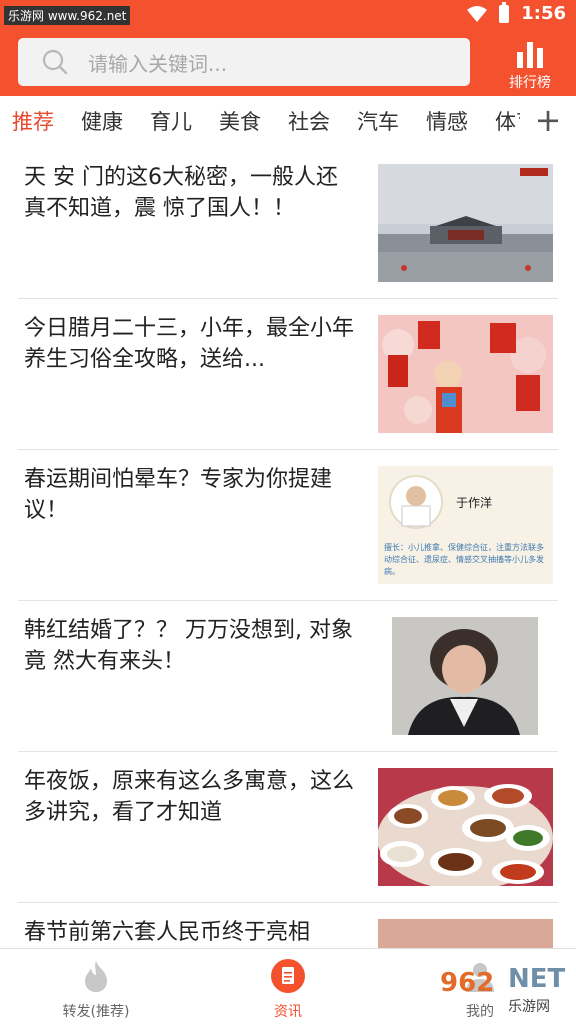  Describe the element at coordinates (447, 121) in the screenshot. I see `tab-emotion: 情感` at that location.